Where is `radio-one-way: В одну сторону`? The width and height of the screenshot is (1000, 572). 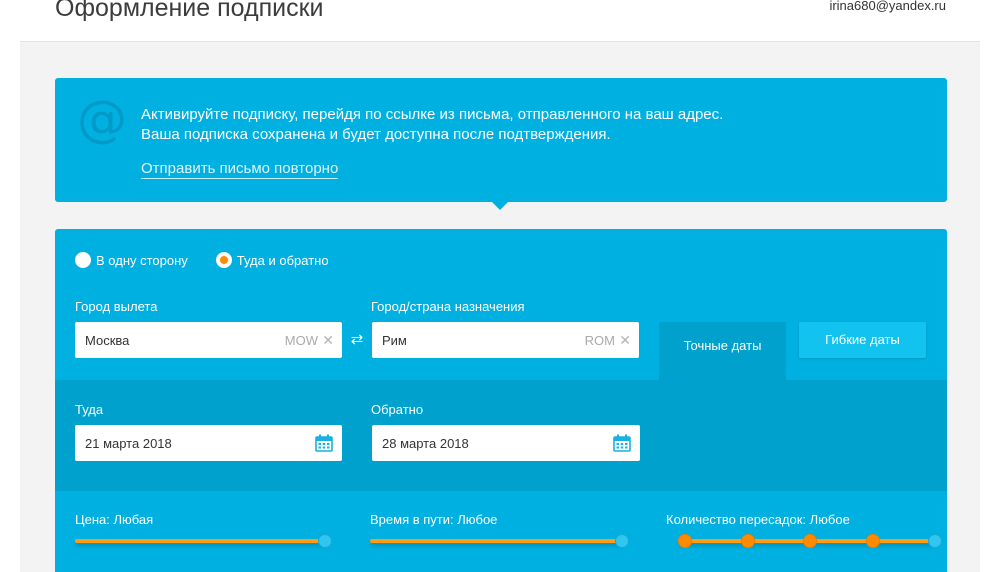 radio-one-way: В одну сторону is located at coordinates (131, 260).